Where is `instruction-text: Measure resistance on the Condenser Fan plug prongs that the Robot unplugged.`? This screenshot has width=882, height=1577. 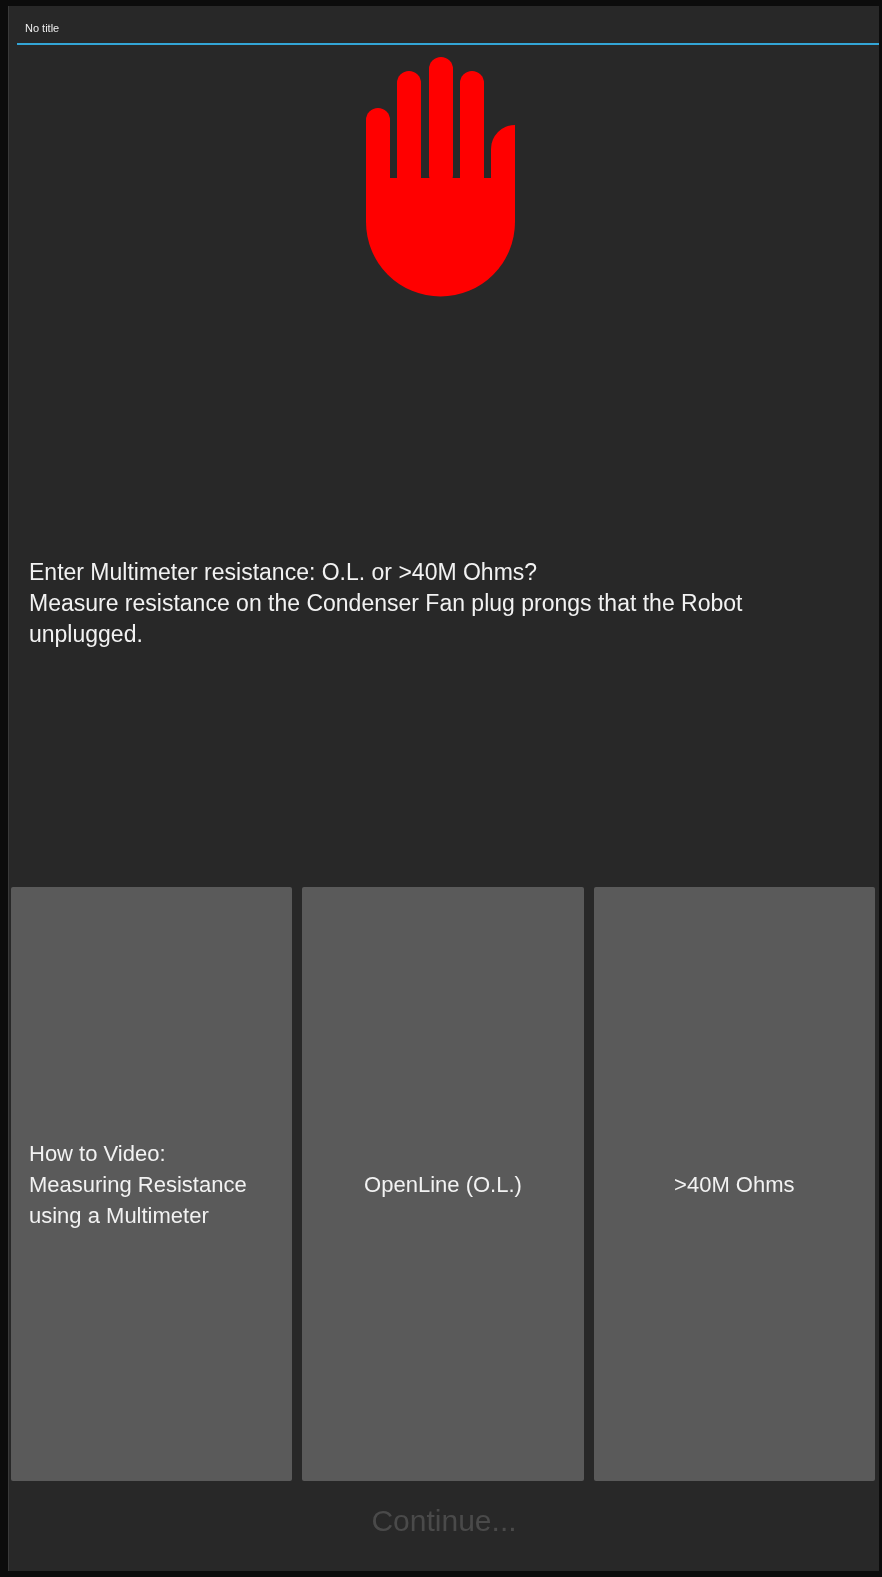 instruction-text: Measure resistance on the Condenser Fan plug prongs that the Robot unplugged. is located at coordinates (386, 619).